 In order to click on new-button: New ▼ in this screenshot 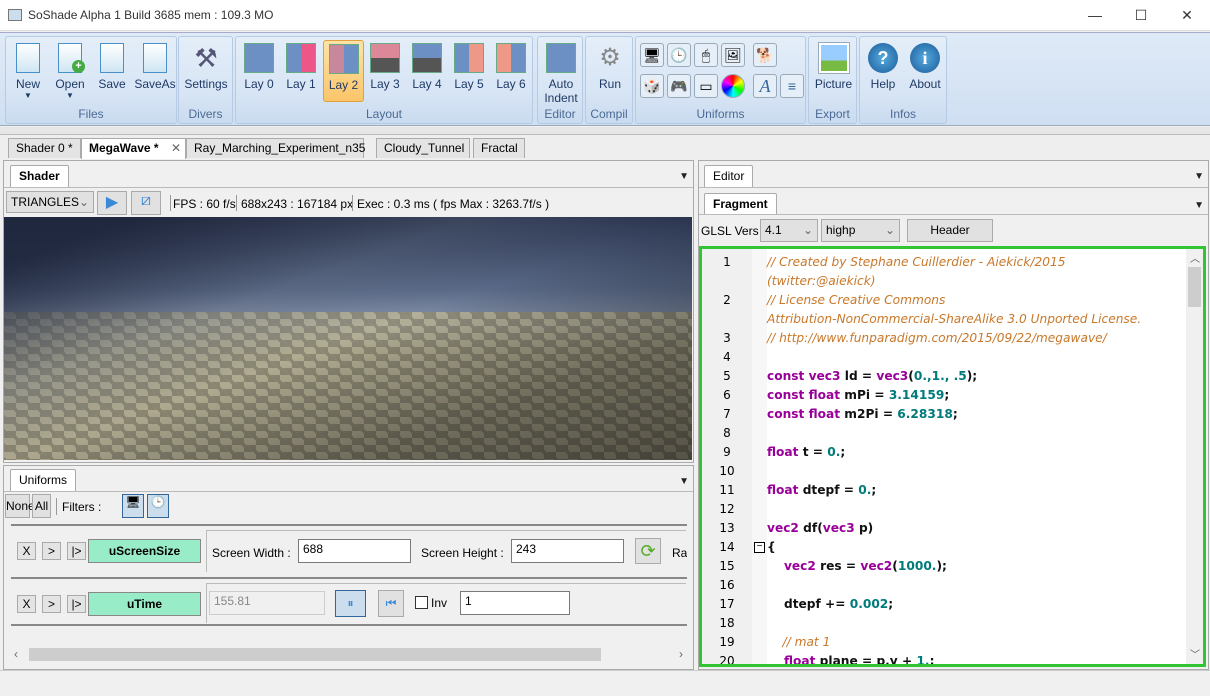, I will do `click(28, 71)`.